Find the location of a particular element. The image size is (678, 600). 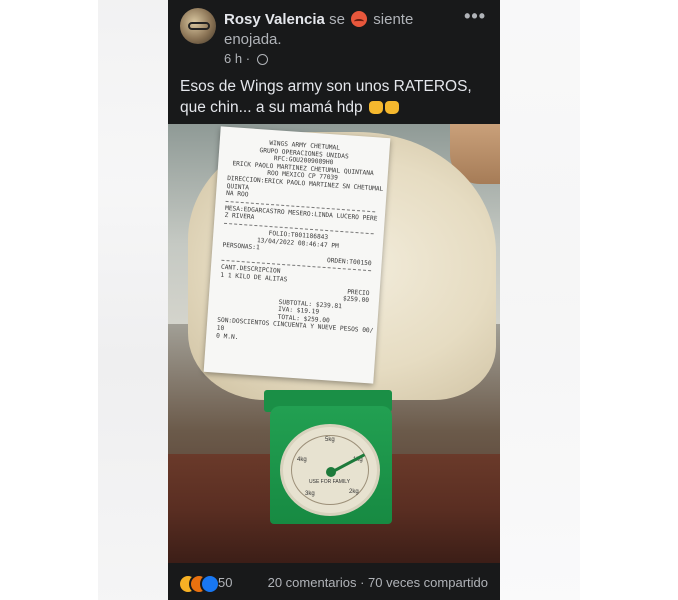

scale-dial: 5kg 1kg 2kg 3kg 4kg USE FOR FAMILY is located at coordinates (330, 470).